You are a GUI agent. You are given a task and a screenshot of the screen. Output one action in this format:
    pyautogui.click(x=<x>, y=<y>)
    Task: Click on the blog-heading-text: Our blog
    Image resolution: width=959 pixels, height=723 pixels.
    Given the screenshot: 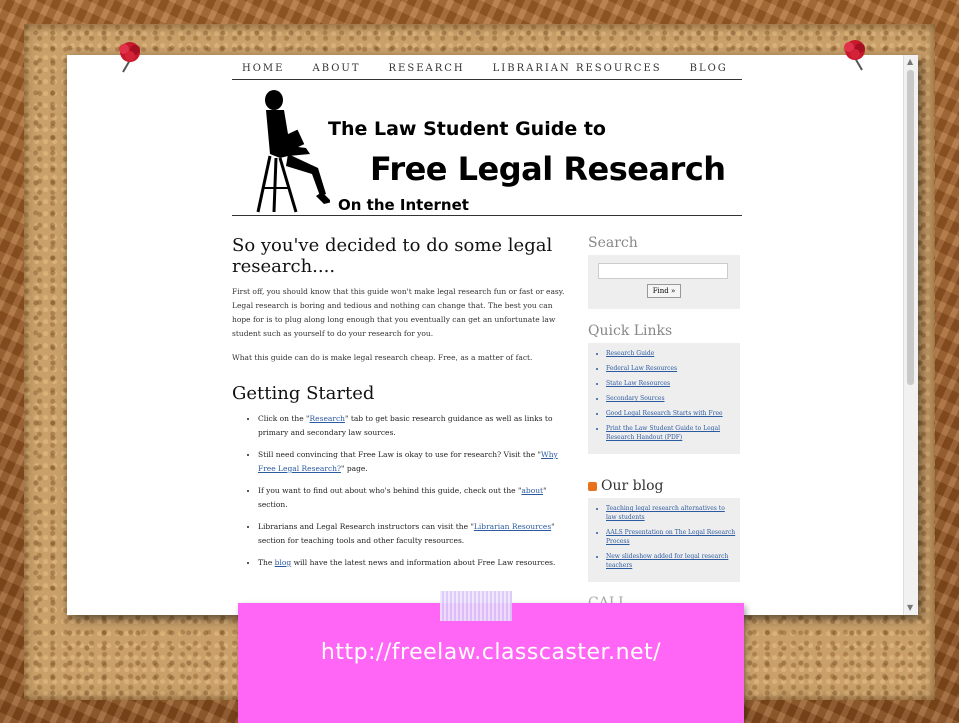 What is the action you would take?
    pyautogui.click(x=632, y=486)
    